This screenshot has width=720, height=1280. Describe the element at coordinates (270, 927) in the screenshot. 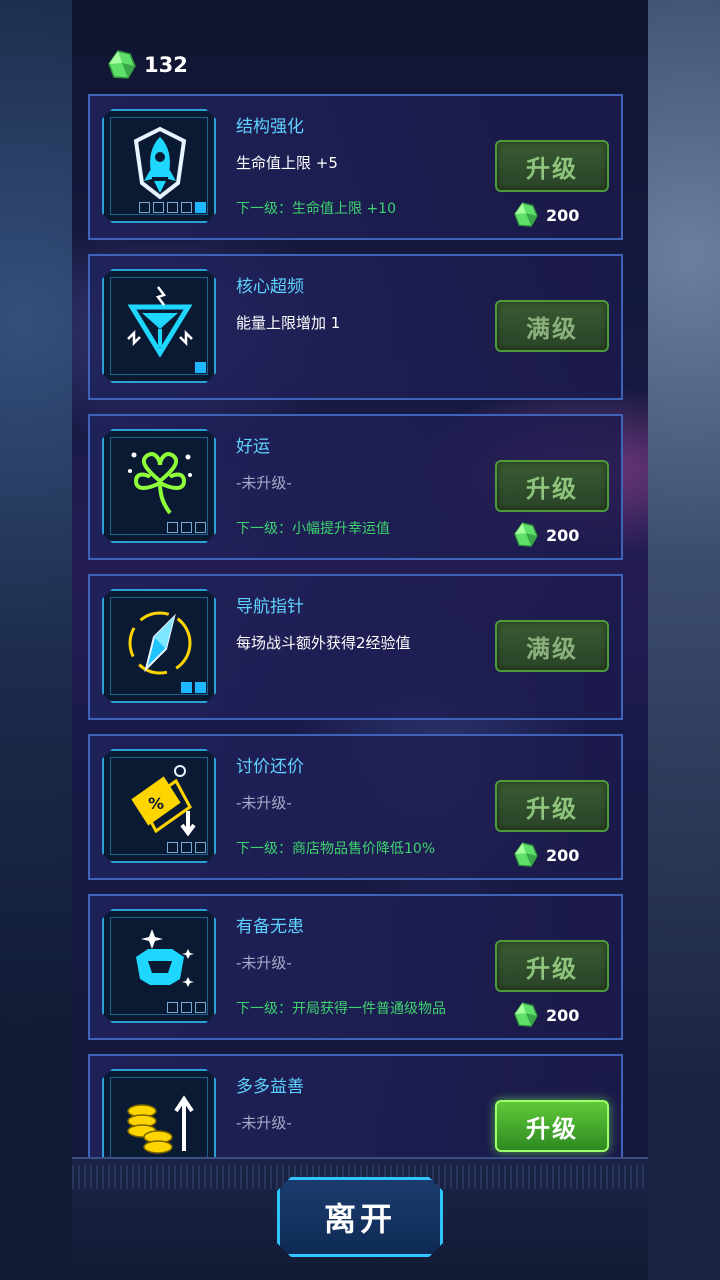

I see `upgrade-title: 有备无患` at that location.